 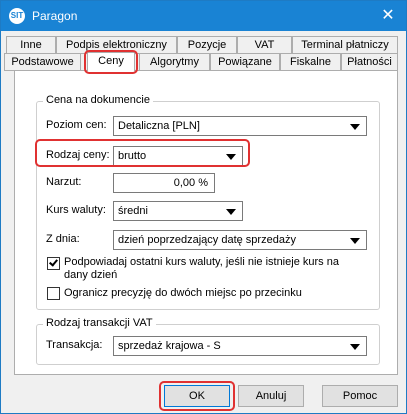 I want to click on title-bar: SIT Paragon ✕, so click(x=203, y=16).